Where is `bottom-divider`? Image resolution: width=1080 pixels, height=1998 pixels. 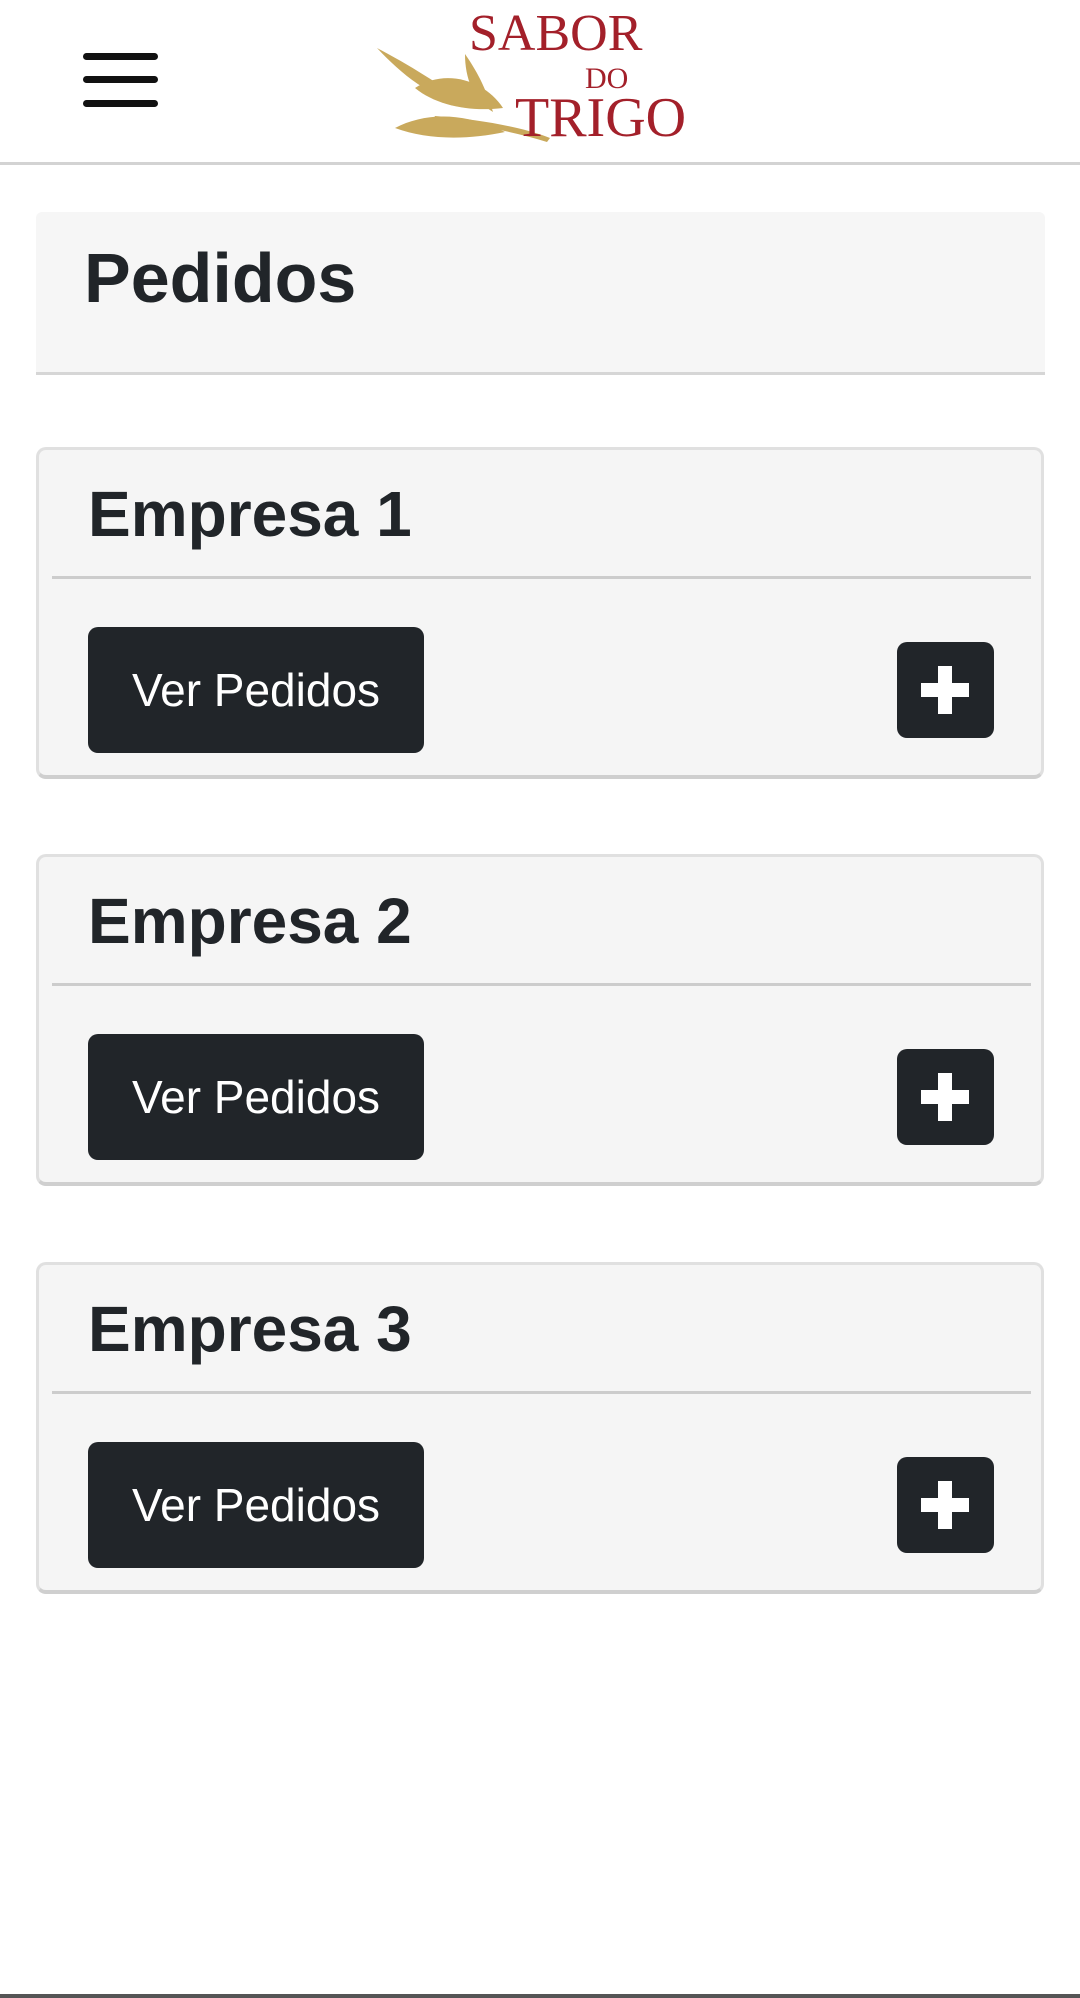 bottom-divider is located at coordinates (540, 1996).